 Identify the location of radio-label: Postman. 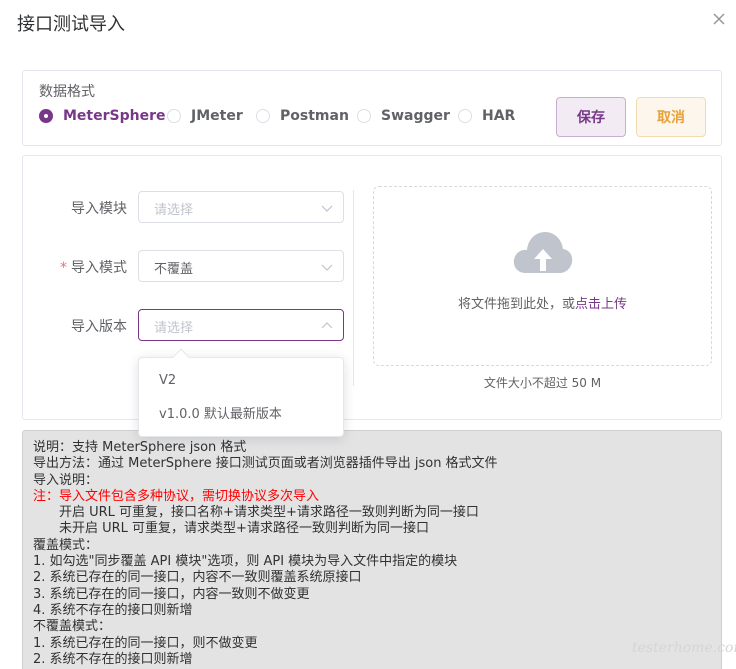
(314, 116).